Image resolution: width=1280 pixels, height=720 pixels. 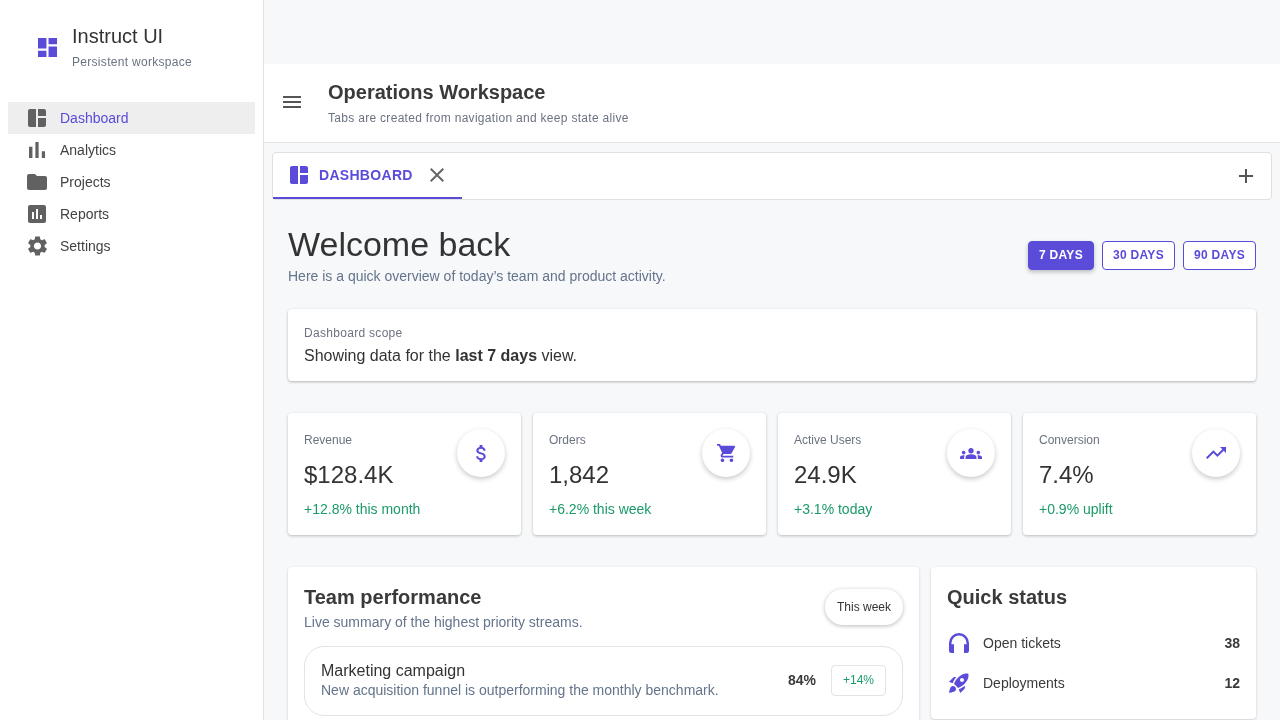 What do you see at coordinates (959, 643) in the screenshot?
I see `headset-icon` at bounding box center [959, 643].